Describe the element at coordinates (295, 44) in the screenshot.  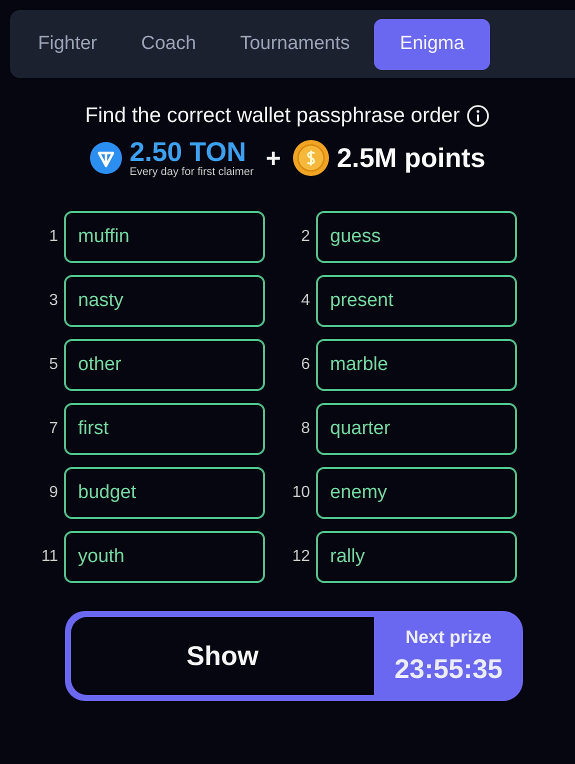
I see `tab: Tournaments` at that location.